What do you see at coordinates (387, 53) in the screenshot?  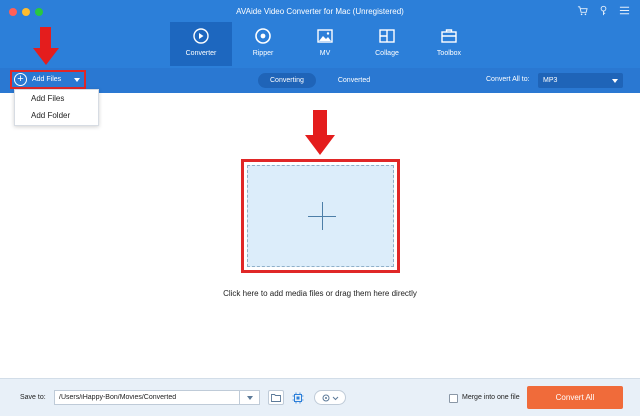 I see `tab-label: Collage` at bounding box center [387, 53].